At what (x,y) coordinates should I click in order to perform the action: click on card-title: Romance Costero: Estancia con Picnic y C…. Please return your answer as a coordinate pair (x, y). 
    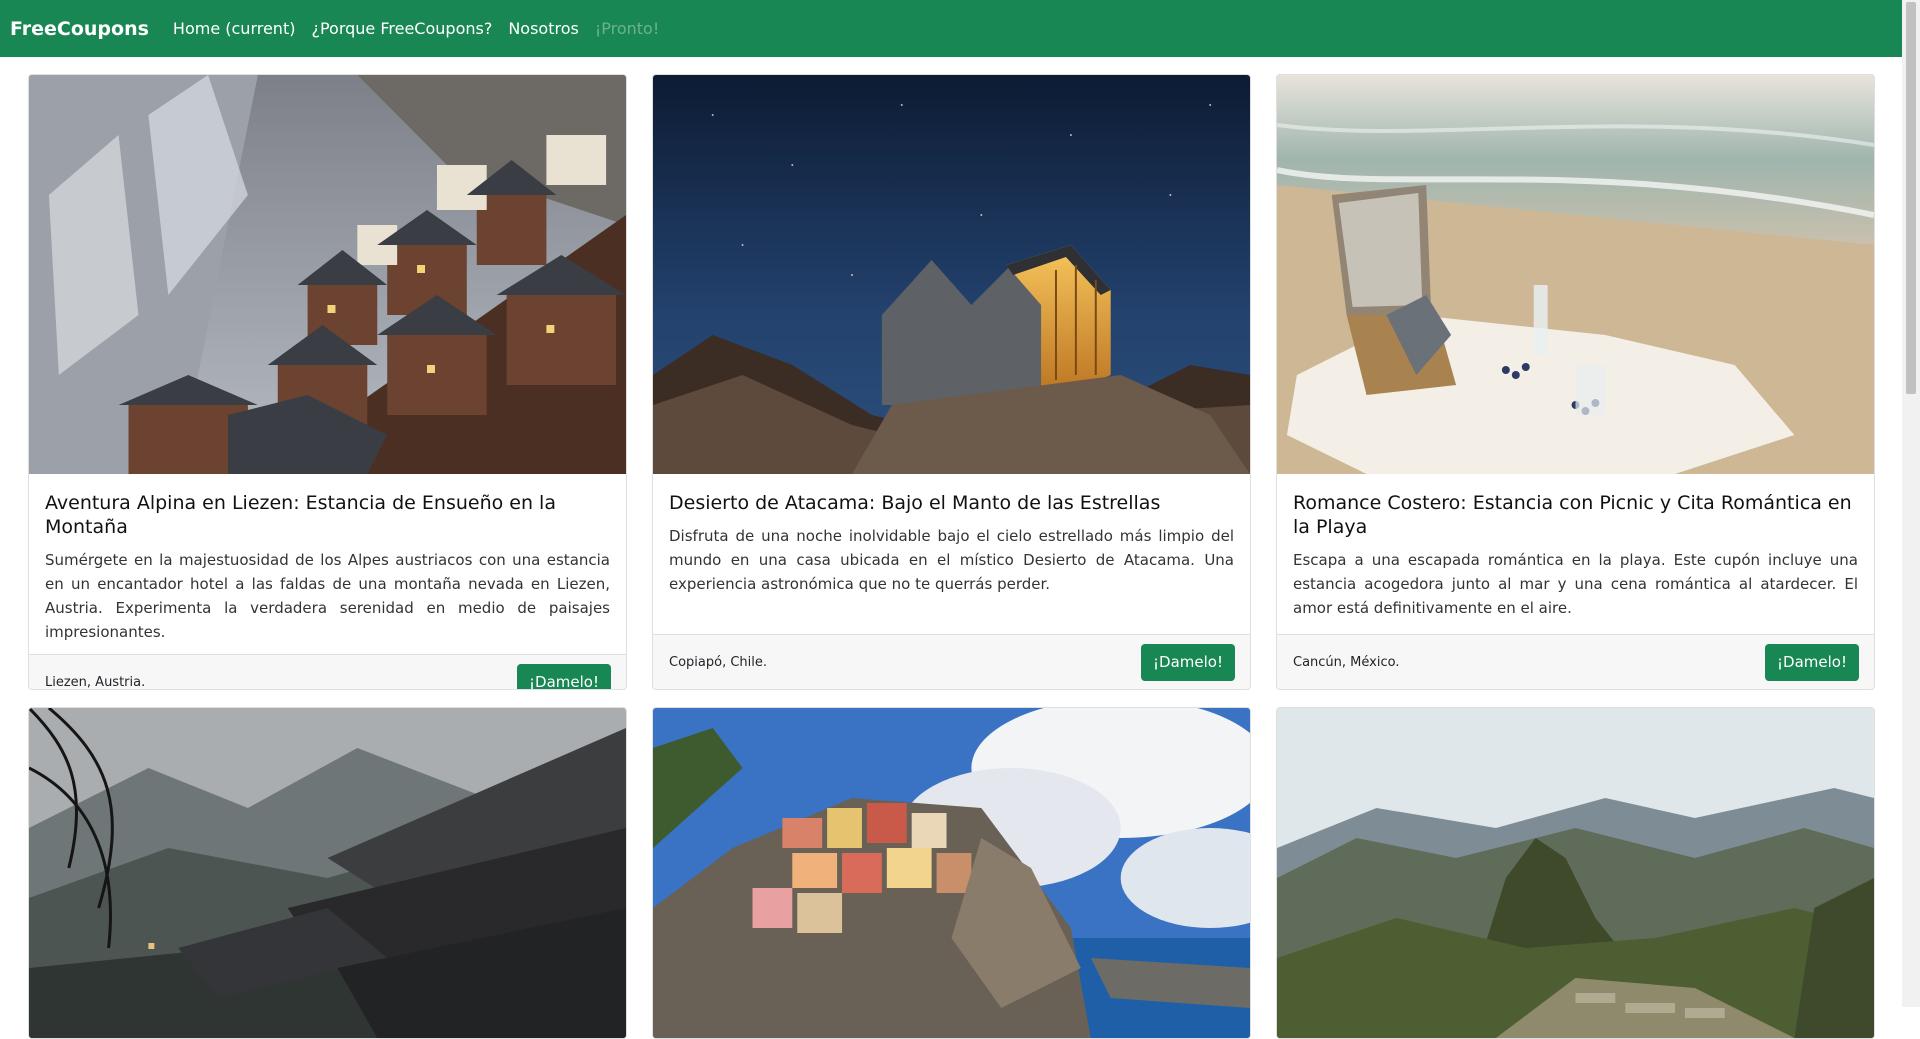
    Looking at the image, I should click on (1572, 515).